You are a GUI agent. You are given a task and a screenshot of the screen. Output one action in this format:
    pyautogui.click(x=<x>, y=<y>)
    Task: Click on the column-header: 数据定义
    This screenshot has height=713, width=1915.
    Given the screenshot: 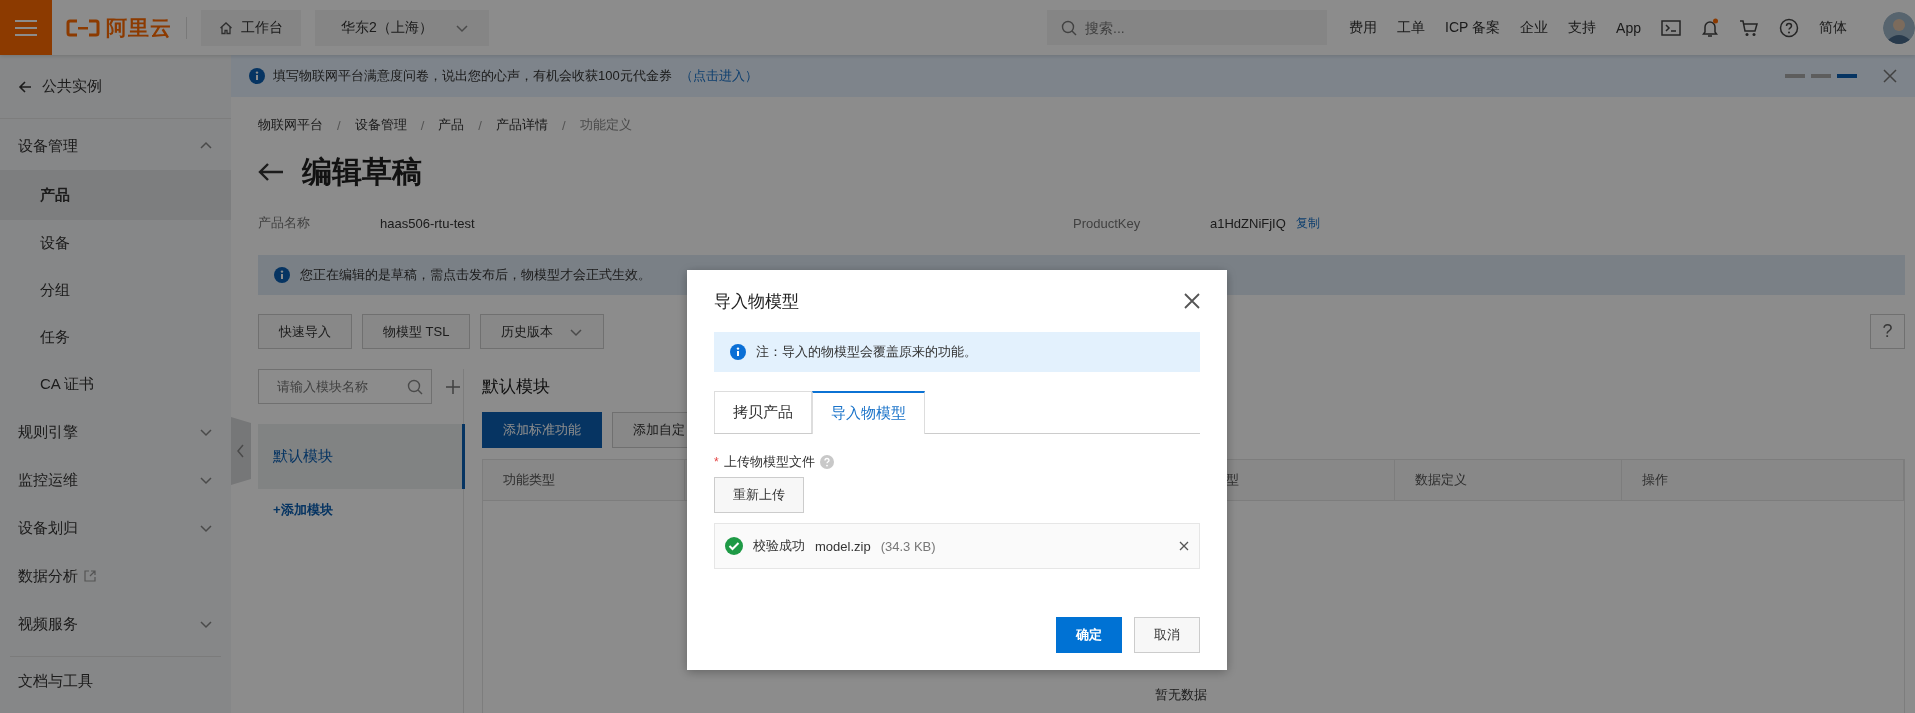 What is the action you would take?
    pyautogui.click(x=1508, y=480)
    